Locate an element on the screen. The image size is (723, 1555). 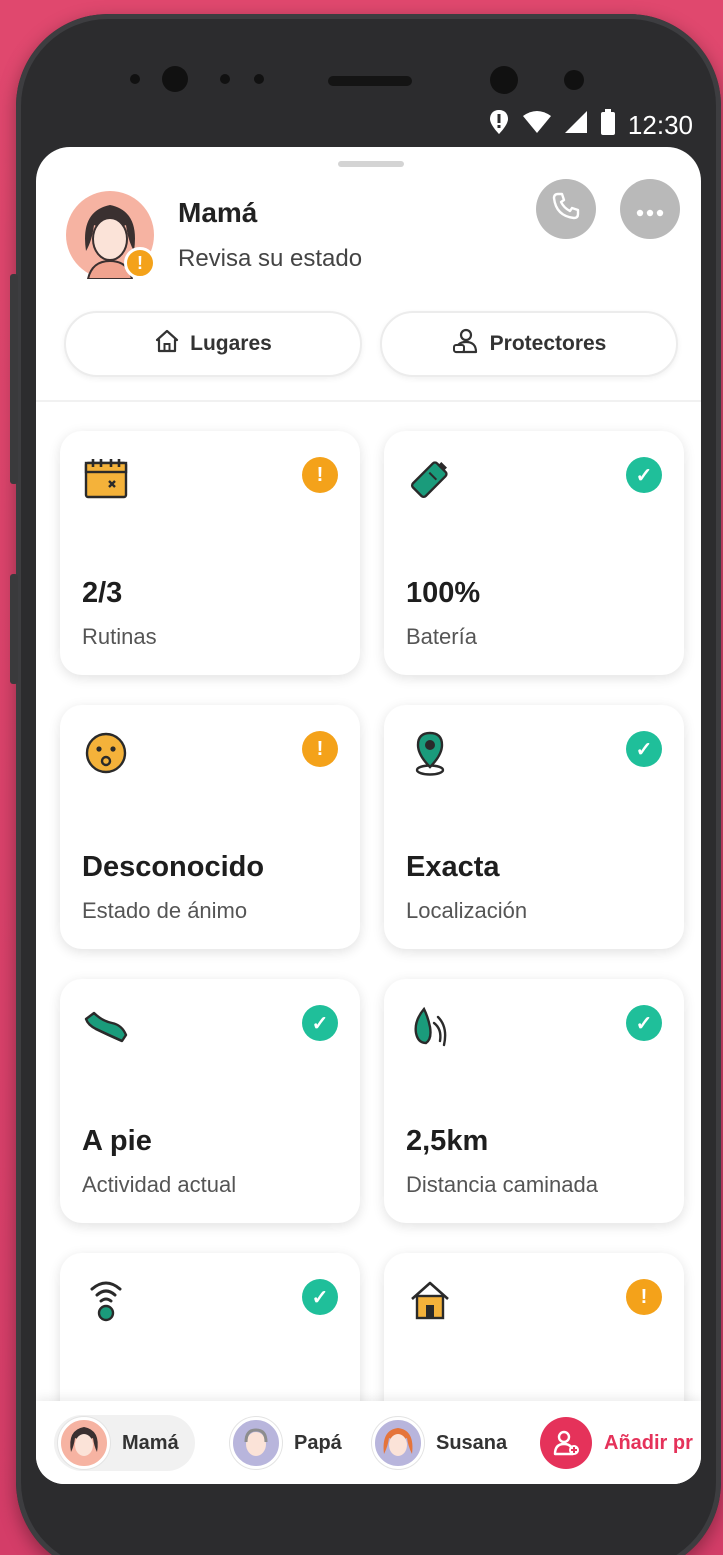
location-card: ✓ Exacta Localización is located at coordinates (534, 827).